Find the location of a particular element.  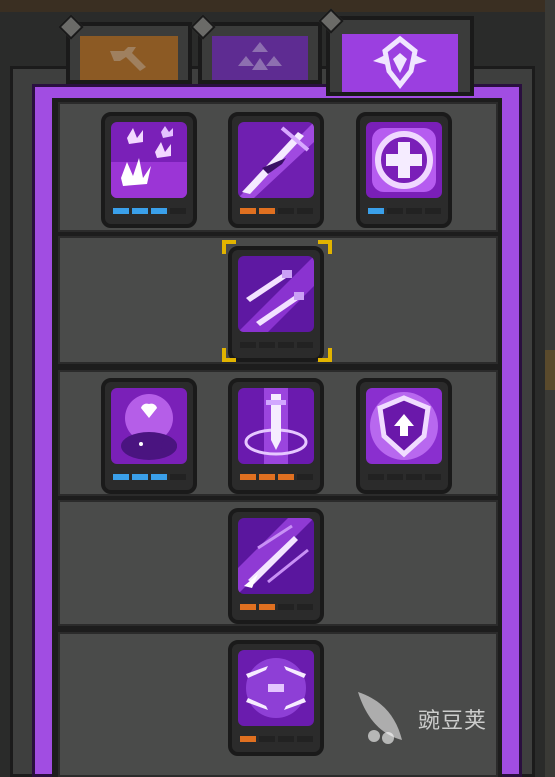

skill-card-pet-heal is located at coordinates (149, 436).